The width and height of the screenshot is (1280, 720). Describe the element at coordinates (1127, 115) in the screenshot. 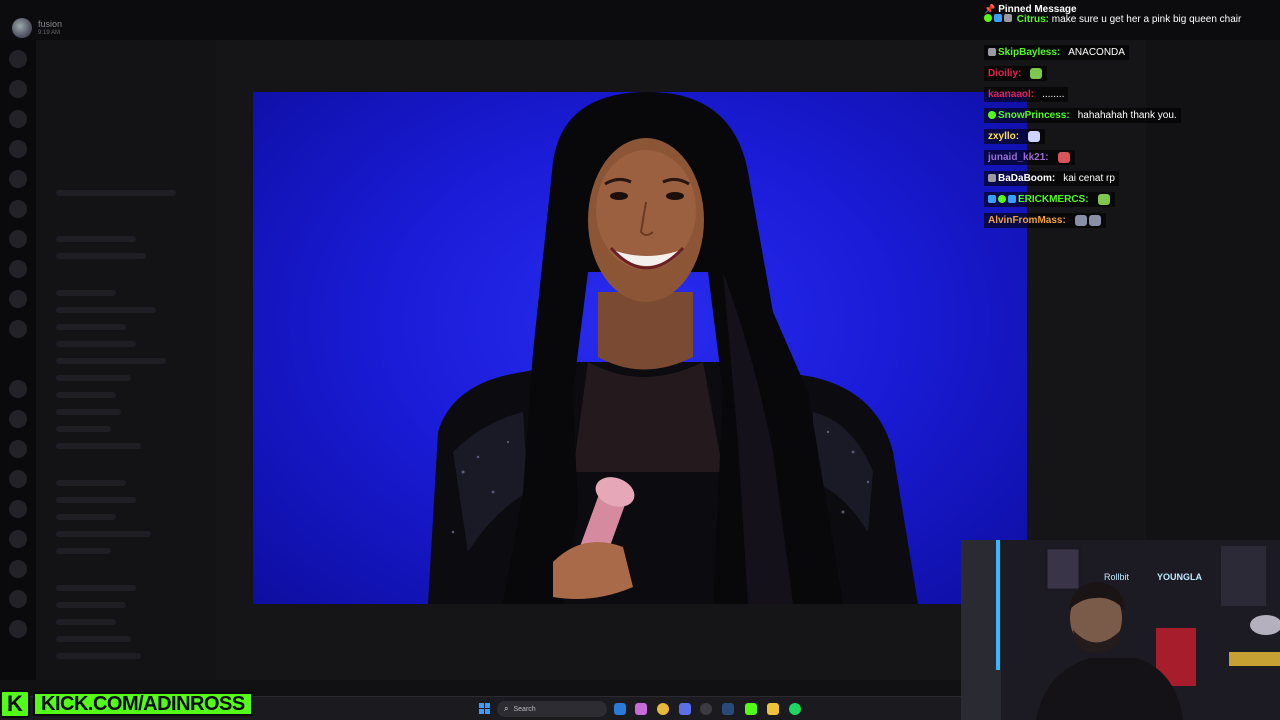

I see `chat-text-chip: hahahahah thank you.` at that location.